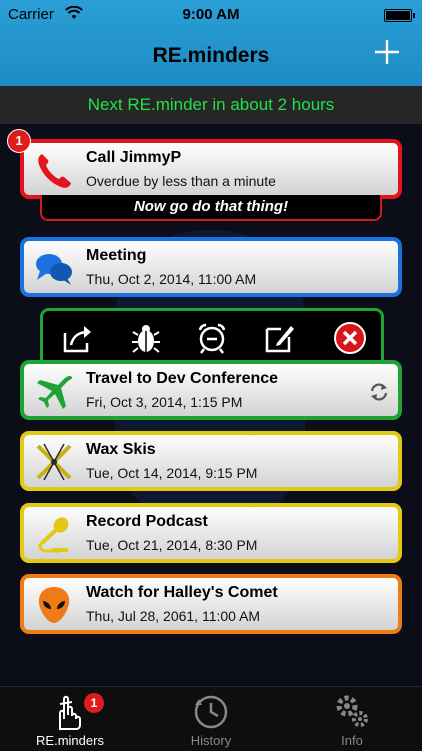 This screenshot has width=422, height=751. I want to click on phone-icon, so click(54, 171).